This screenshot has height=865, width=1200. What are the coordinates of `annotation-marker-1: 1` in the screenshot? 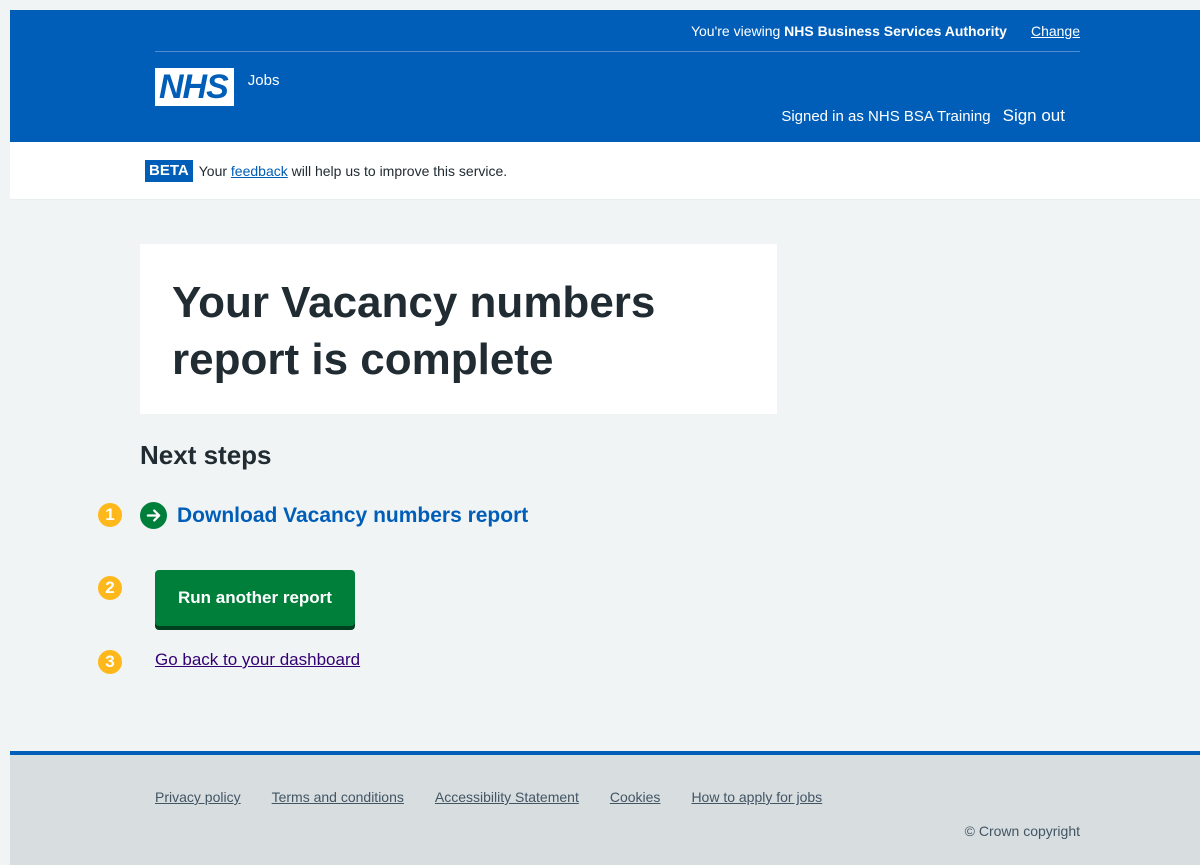 It's located at (110, 515).